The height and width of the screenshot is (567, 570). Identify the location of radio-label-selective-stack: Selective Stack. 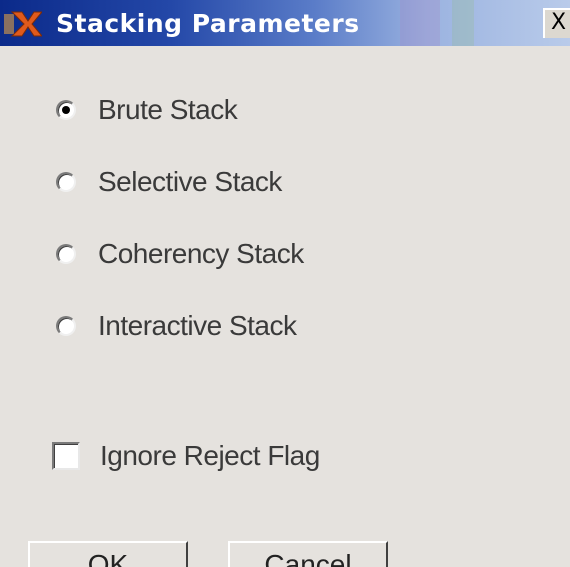
(190, 181).